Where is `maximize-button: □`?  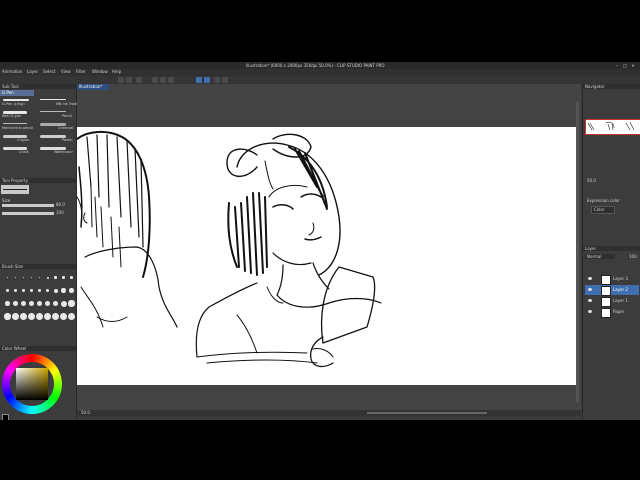 maximize-button: □ is located at coordinates (625, 65).